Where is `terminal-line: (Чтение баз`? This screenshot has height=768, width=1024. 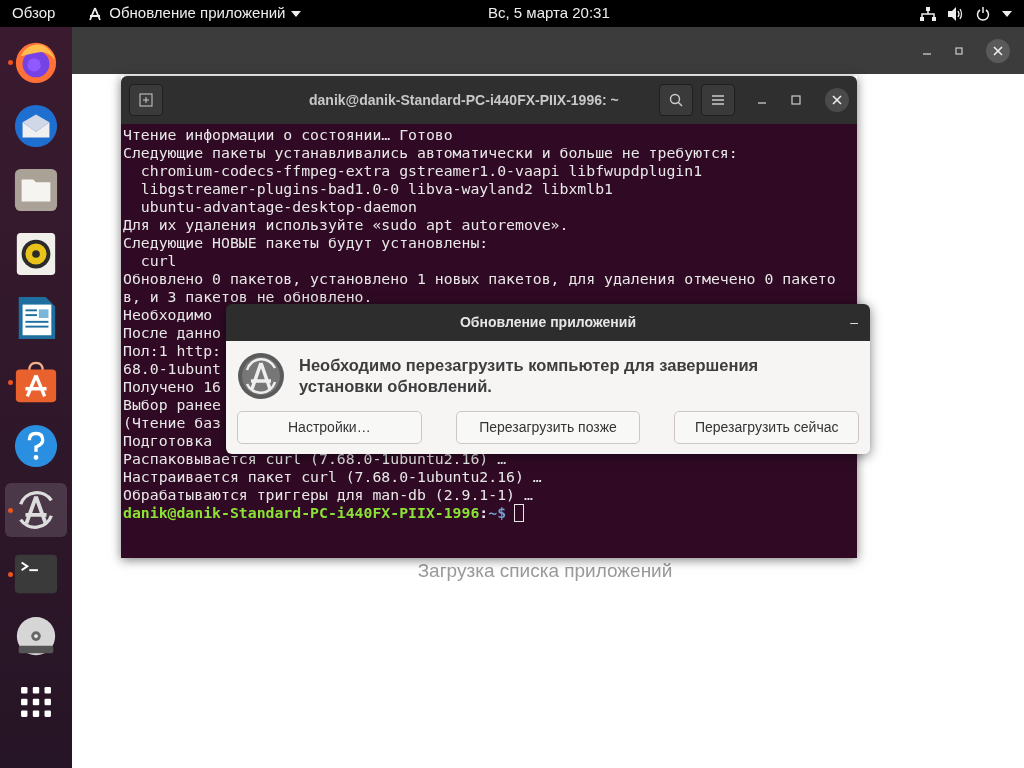
terminal-line: (Чтение баз is located at coordinates (172, 423).